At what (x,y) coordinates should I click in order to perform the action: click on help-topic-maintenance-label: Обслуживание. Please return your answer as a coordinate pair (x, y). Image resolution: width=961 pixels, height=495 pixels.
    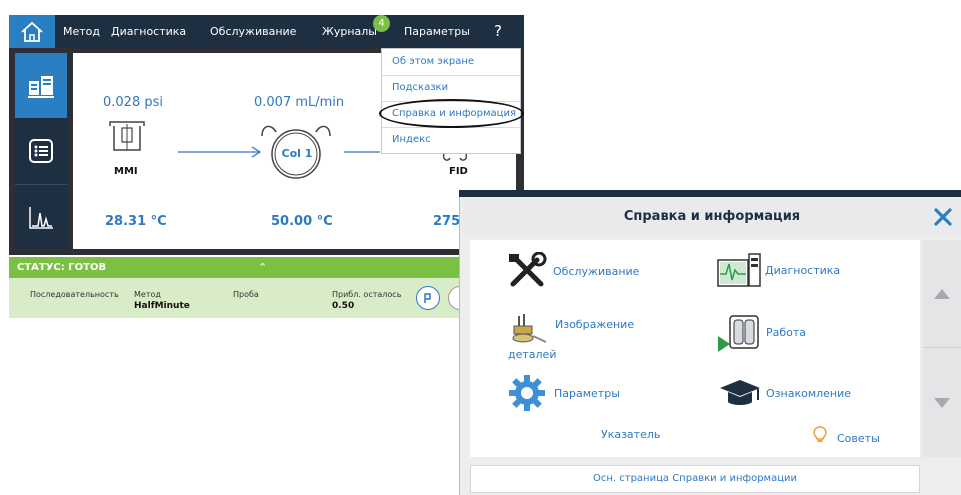
    Looking at the image, I should click on (596, 271).